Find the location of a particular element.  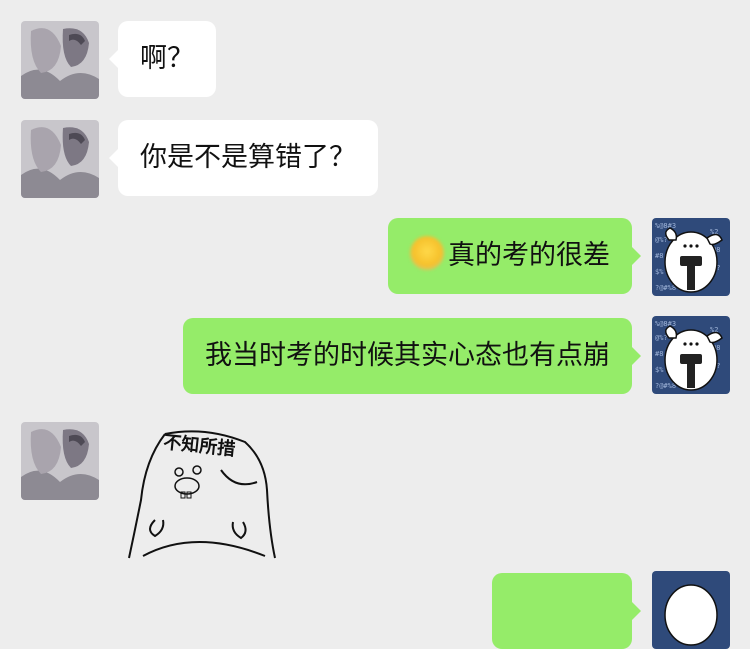

crying-laughing-emoji-icon is located at coordinates (427, 253).